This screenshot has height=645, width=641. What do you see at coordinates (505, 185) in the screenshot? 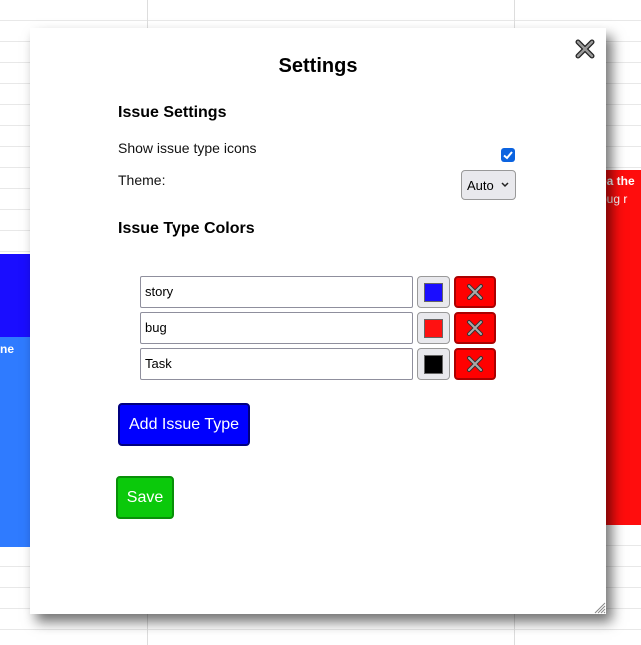
I see `chevron-down-icon` at bounding box center [505, 185].